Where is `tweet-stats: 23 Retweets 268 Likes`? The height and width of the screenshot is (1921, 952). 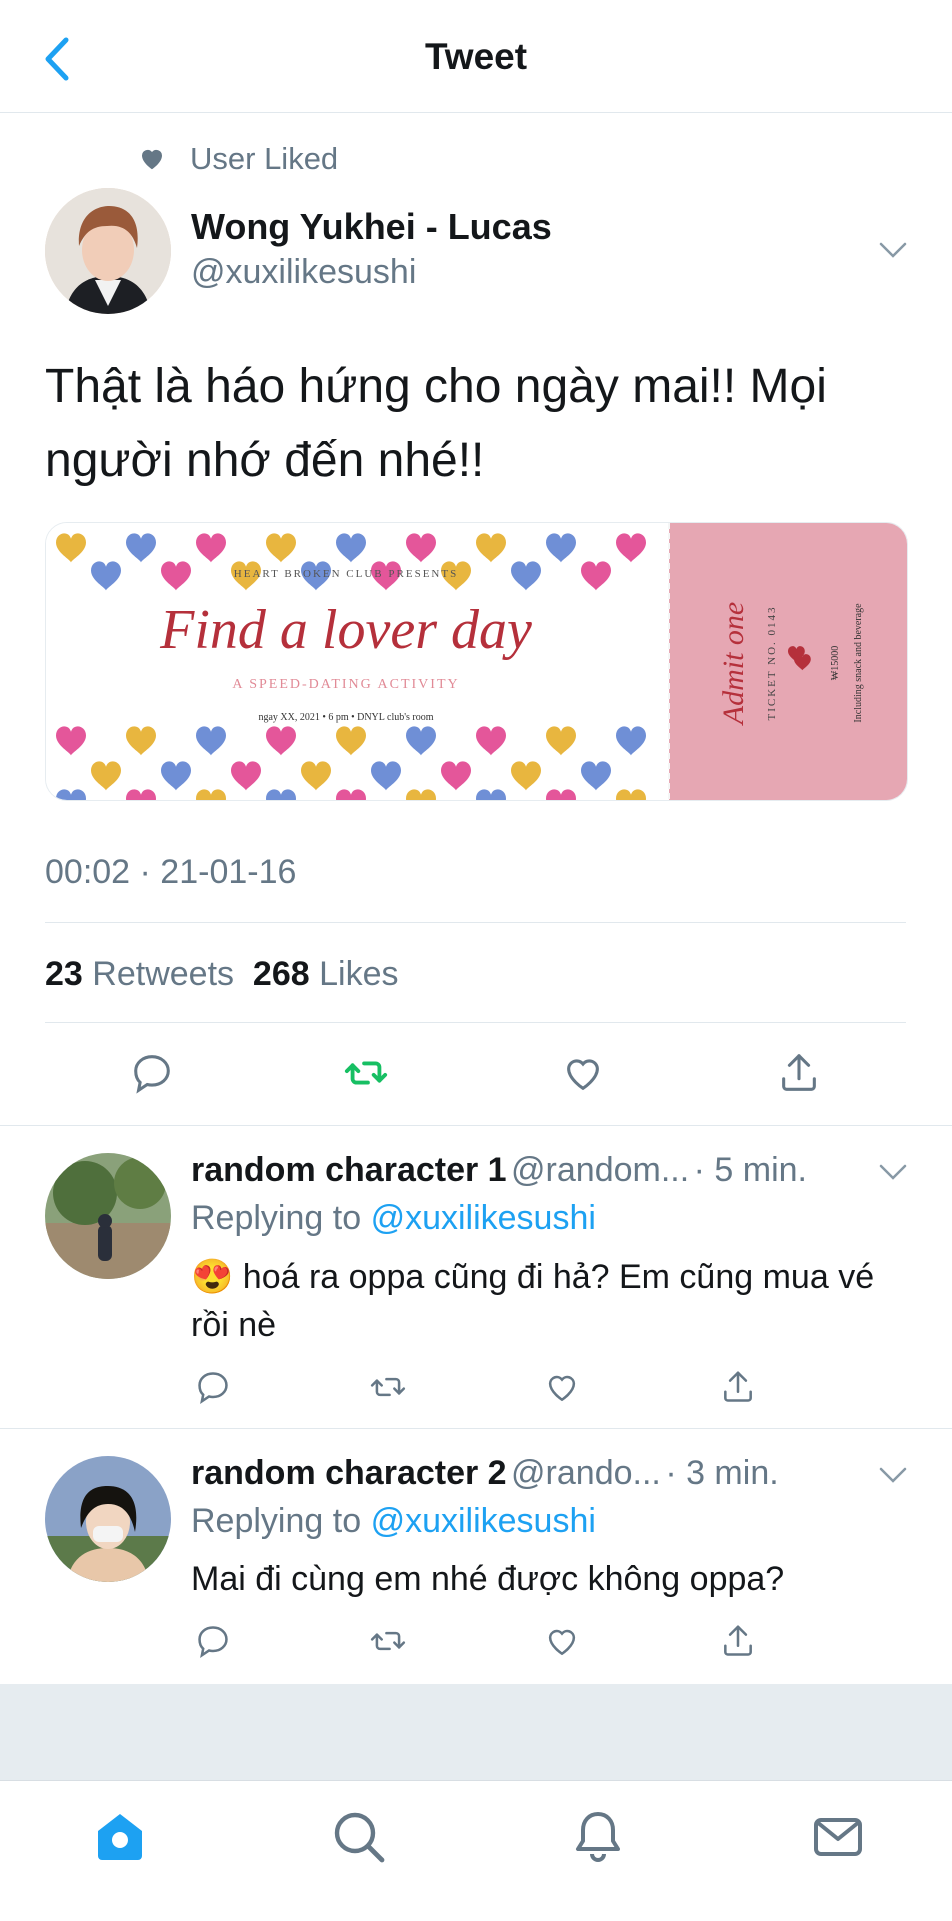 tweet-stats: 23 Retweets 268 Likes is located at coordinates (221, 974).